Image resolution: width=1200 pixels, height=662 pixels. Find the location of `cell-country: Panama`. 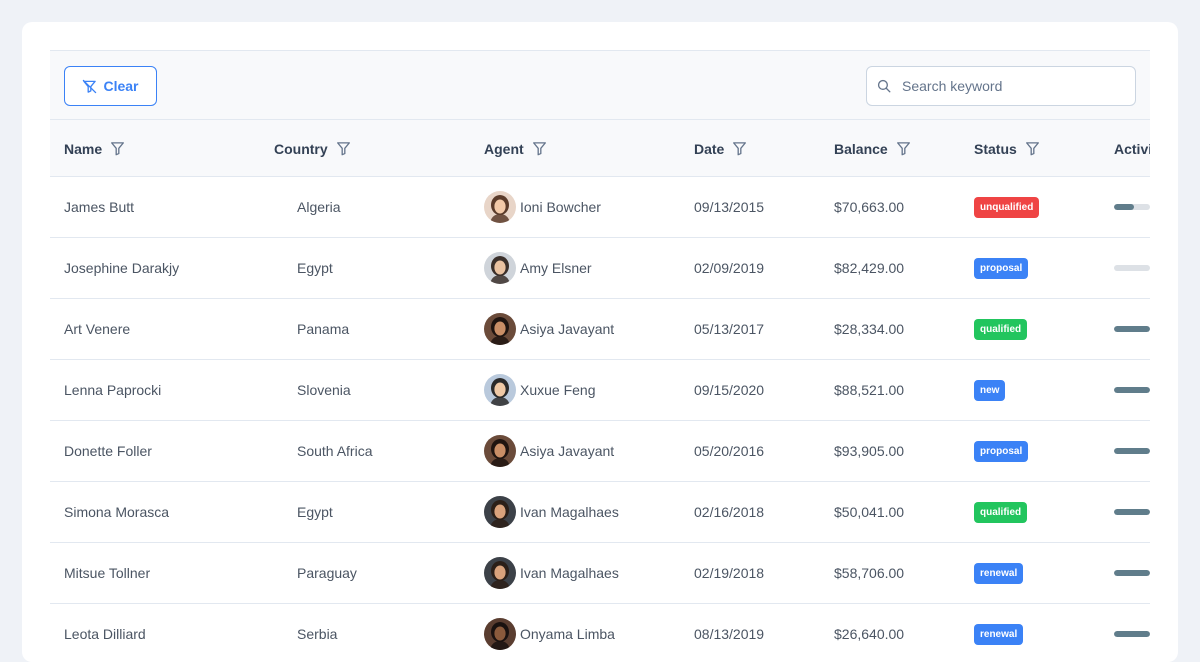

cell-country: Panama is located at coordinates (323, 329).